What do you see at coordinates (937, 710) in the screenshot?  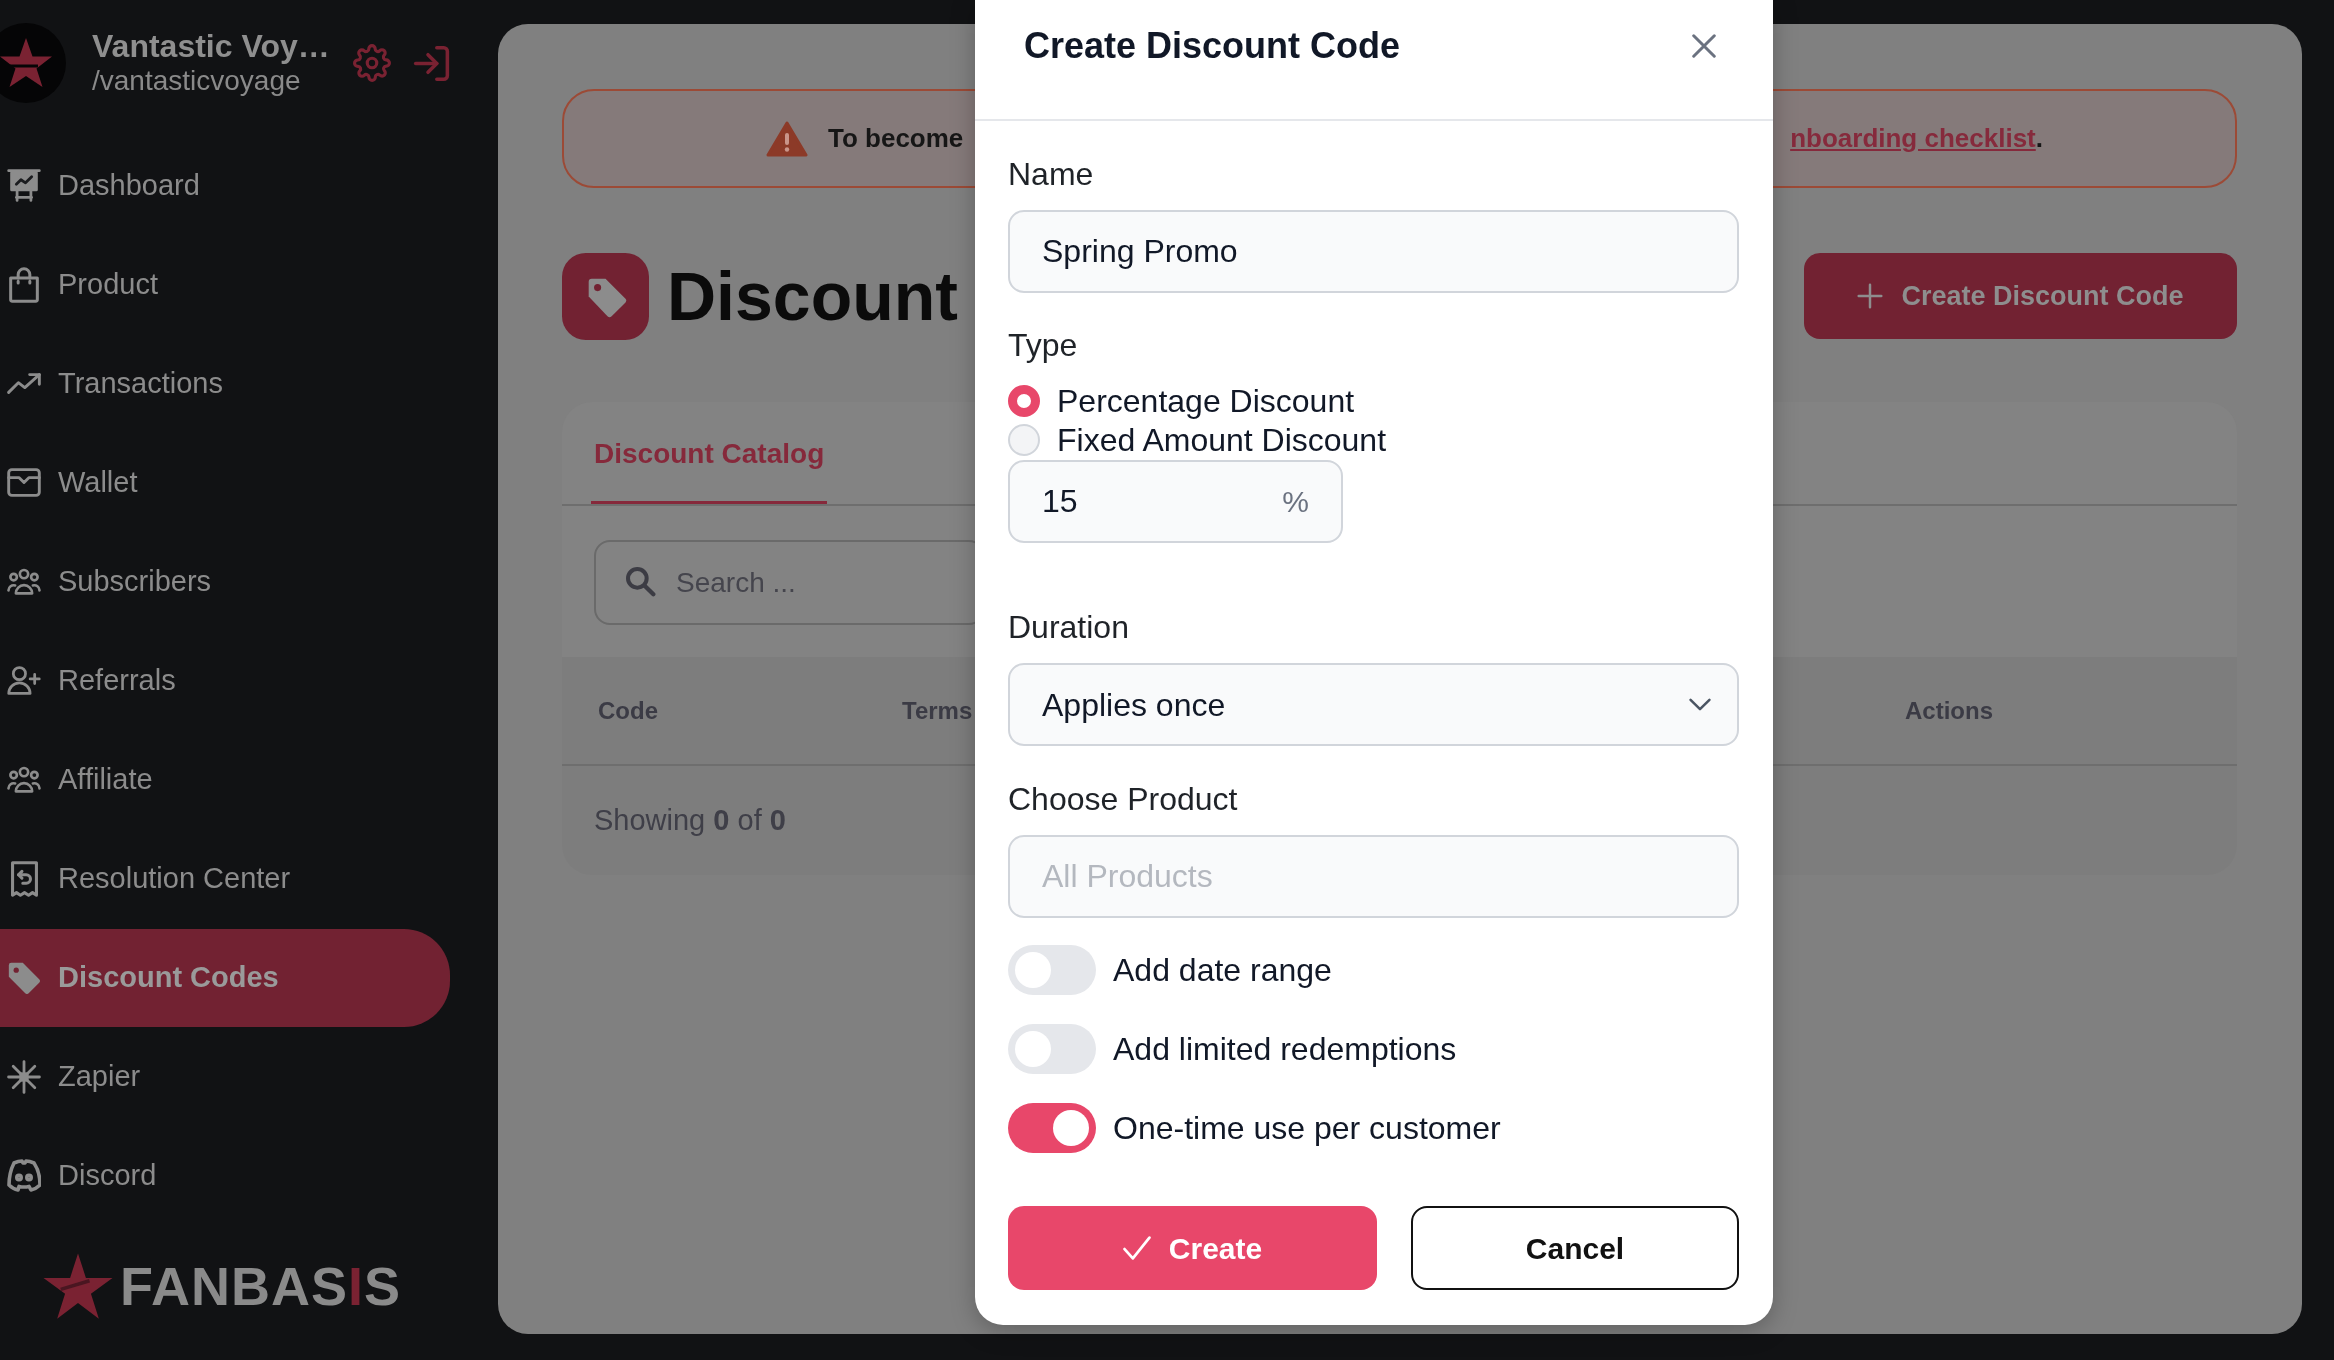 I see `column-header: Terms` at bounding box center [937, 710].